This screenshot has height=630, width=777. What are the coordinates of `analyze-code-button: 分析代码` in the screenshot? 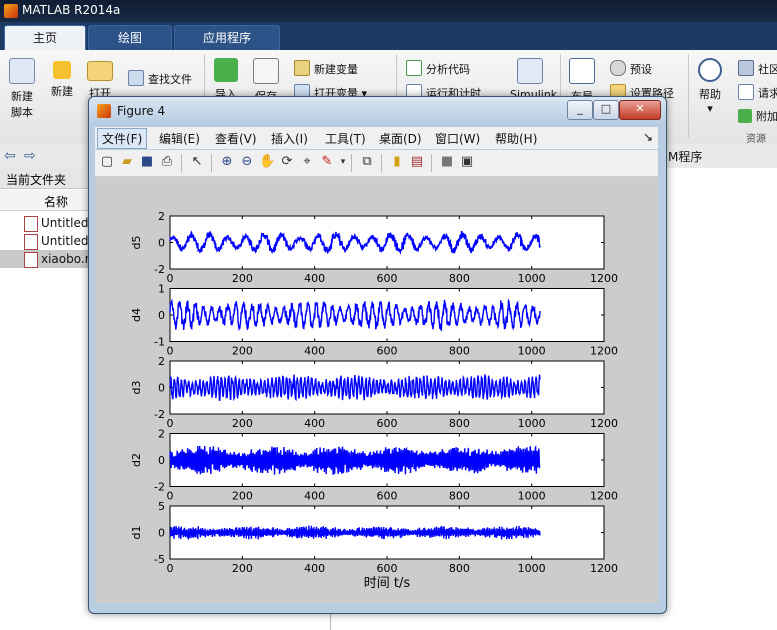 It's located at (438, 68).